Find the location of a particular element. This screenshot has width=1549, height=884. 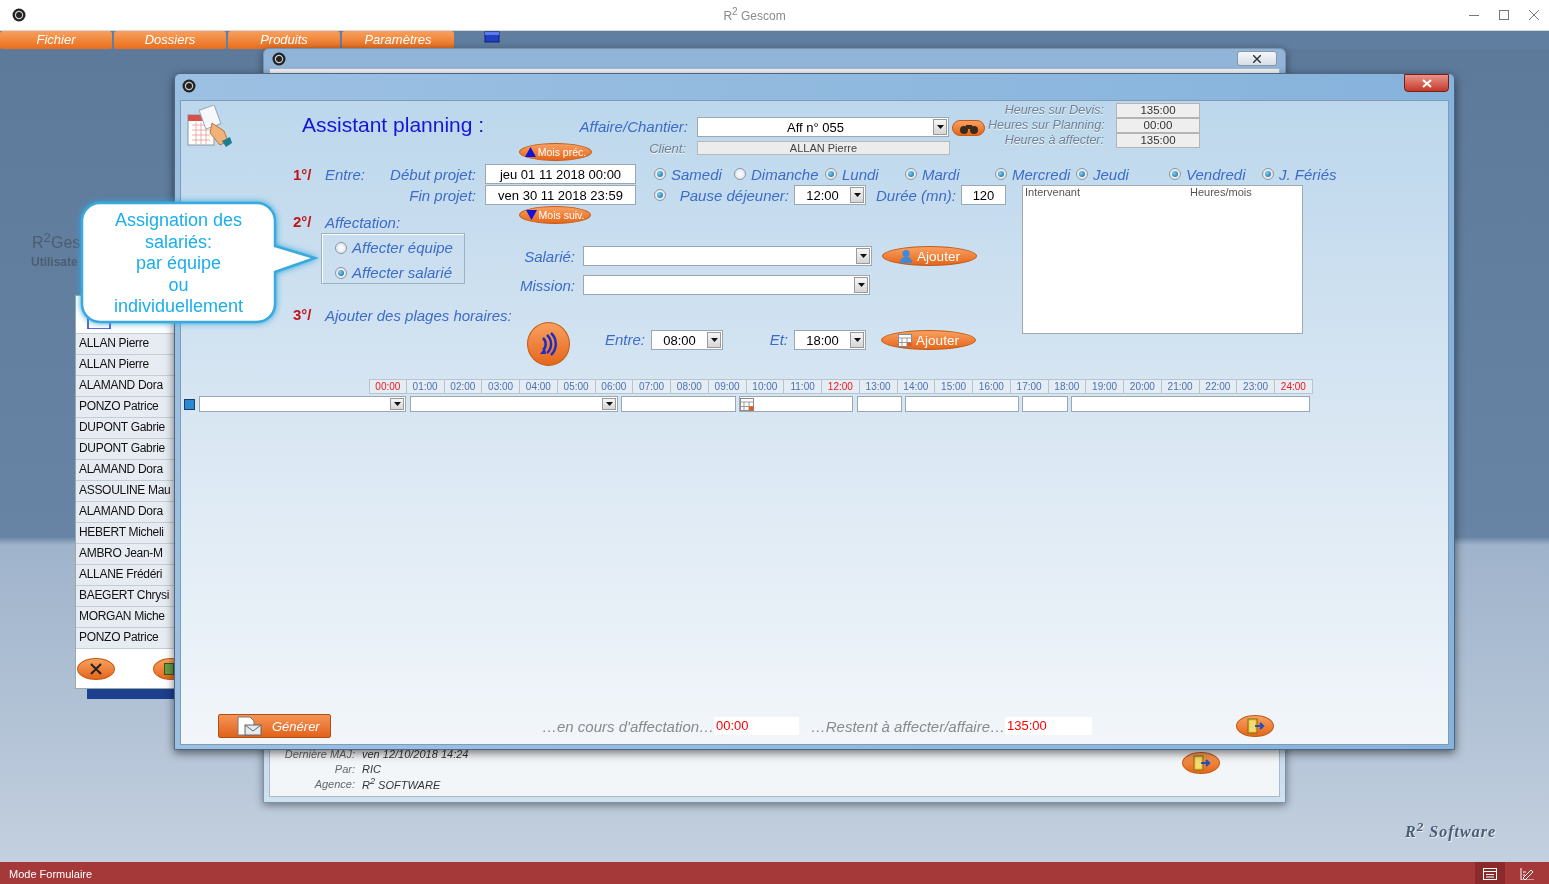

day-label: J. Fériés is located at coordinates (1308, 174).